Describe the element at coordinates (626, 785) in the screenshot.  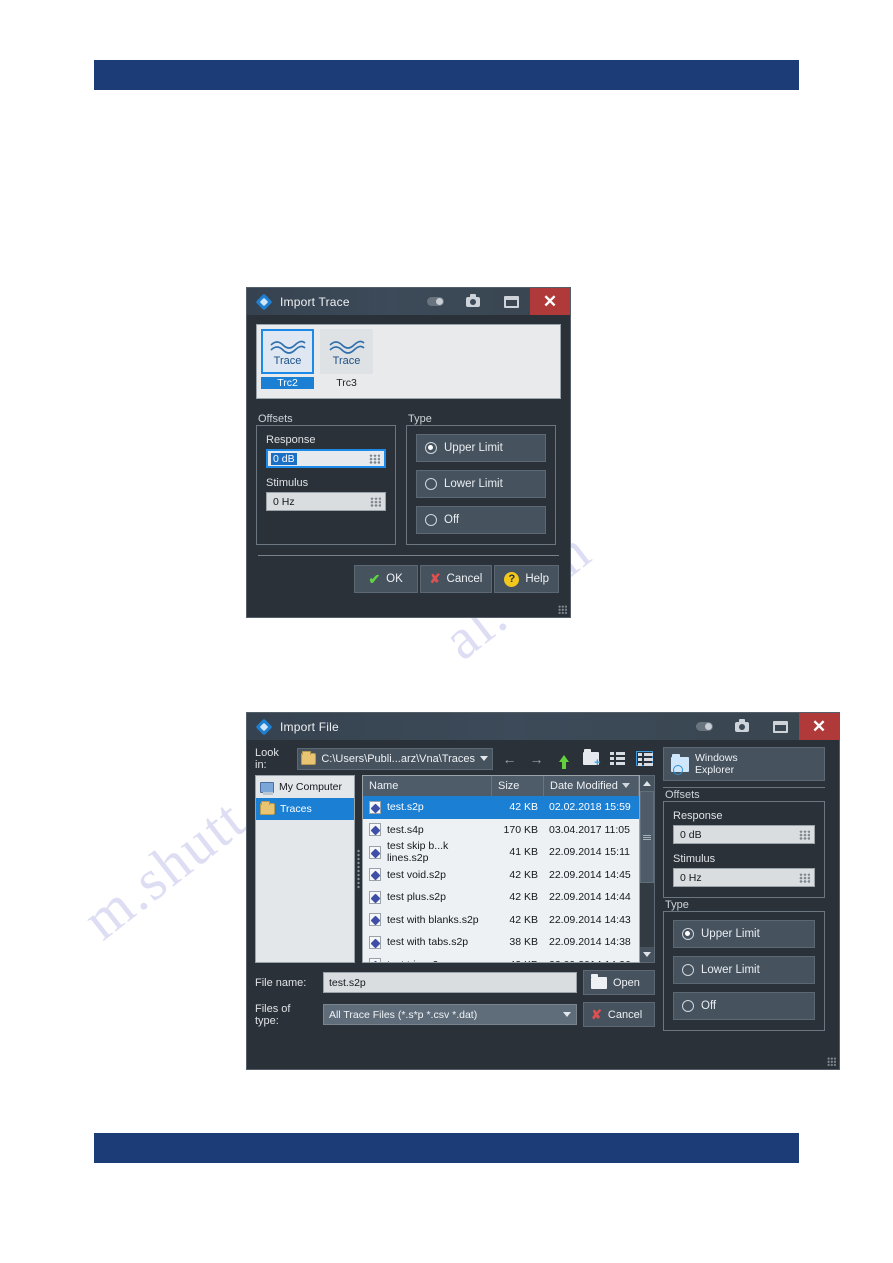
I see `sort-descending-icon` at that location.